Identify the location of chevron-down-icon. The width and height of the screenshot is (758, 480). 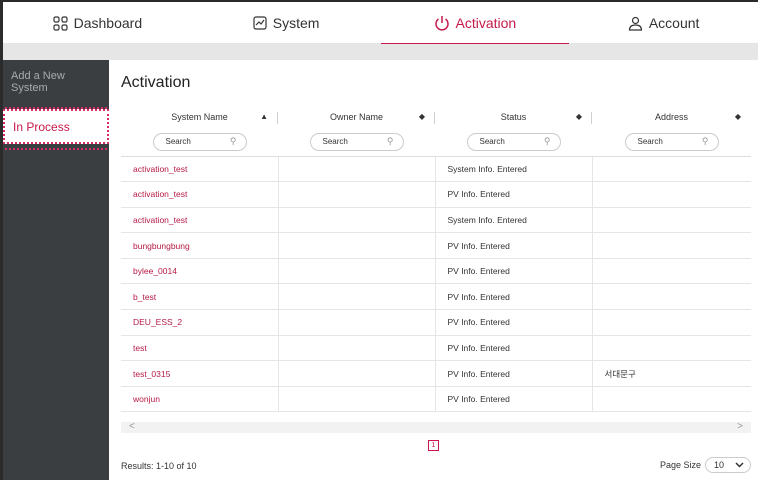
(739, 465).